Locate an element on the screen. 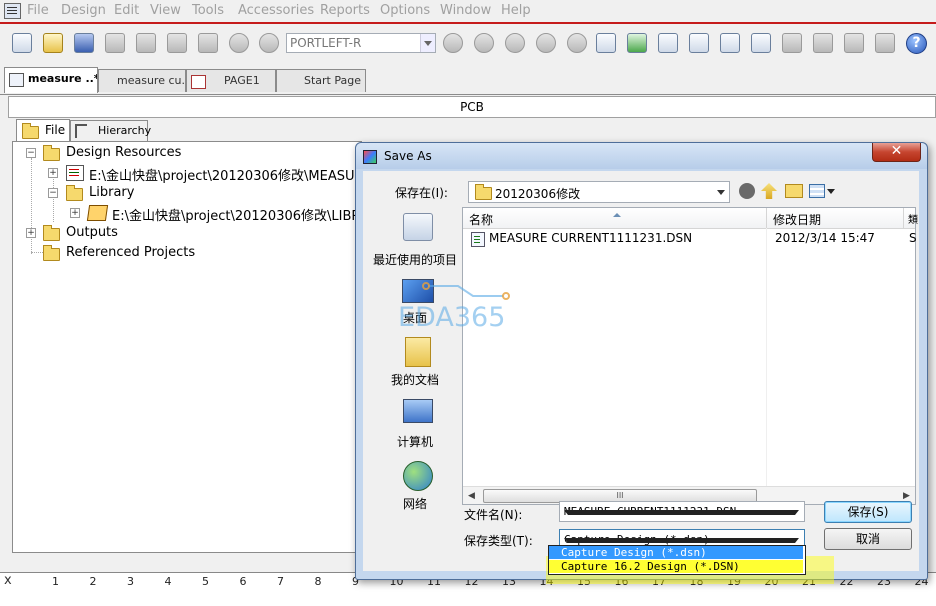 The image size is (936, 606). zoom-area-icon is located at coordinates (515, 43).